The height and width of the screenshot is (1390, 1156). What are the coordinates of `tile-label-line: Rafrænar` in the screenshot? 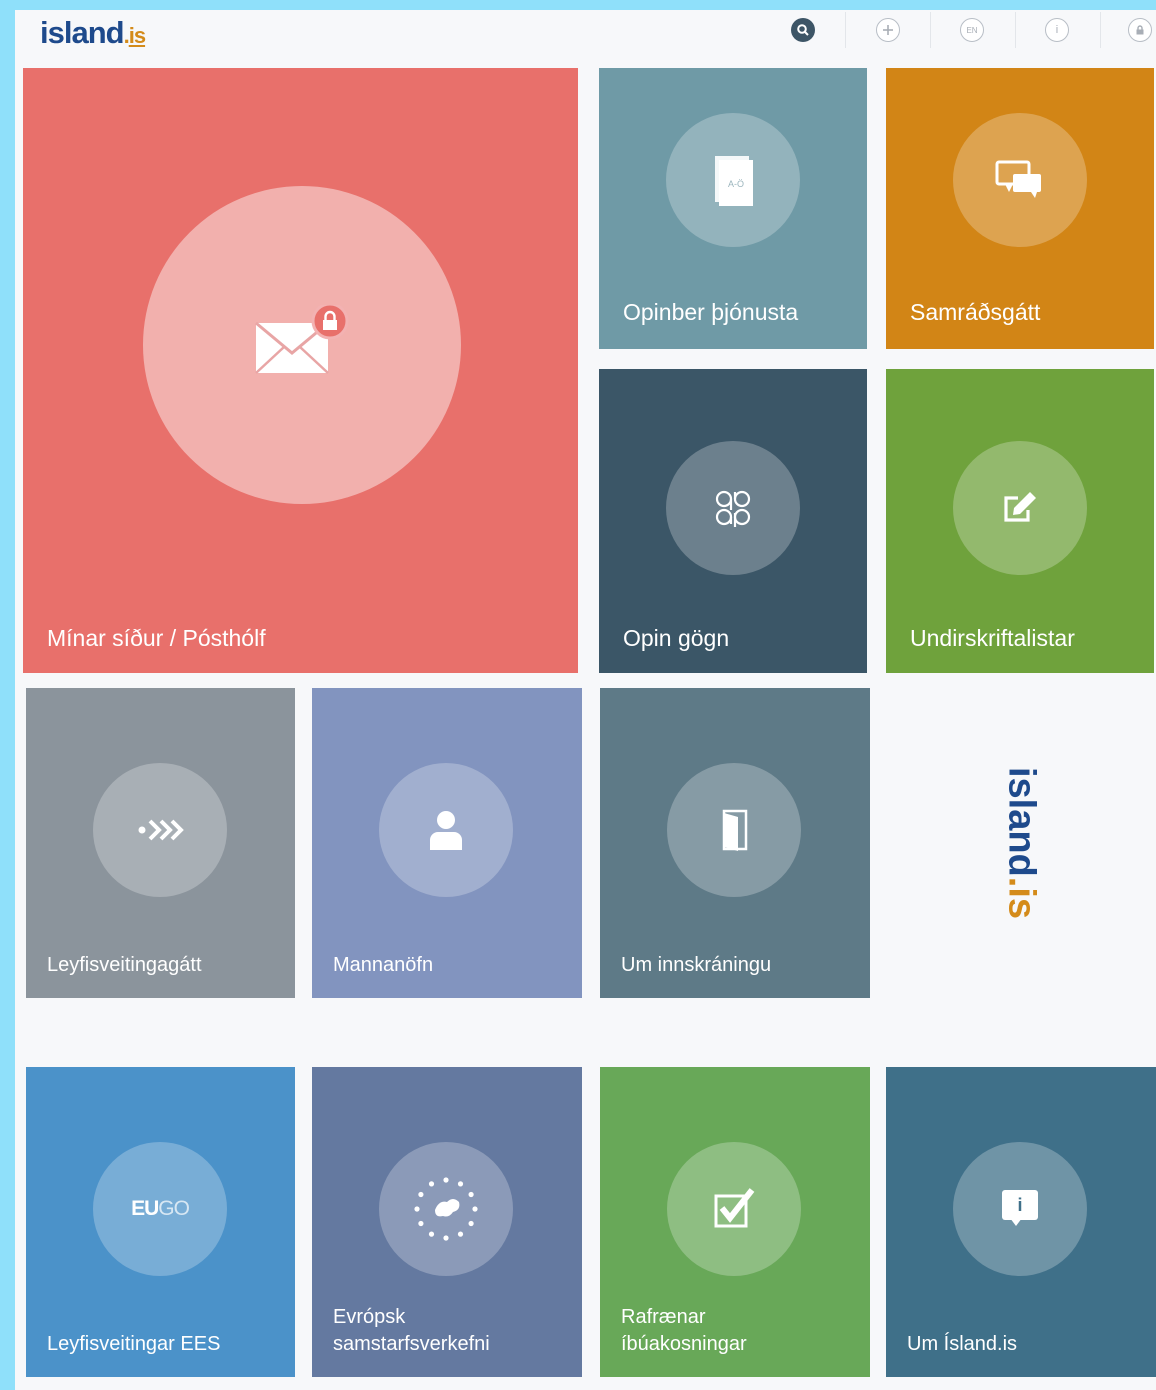 It's located at (663, 1317).